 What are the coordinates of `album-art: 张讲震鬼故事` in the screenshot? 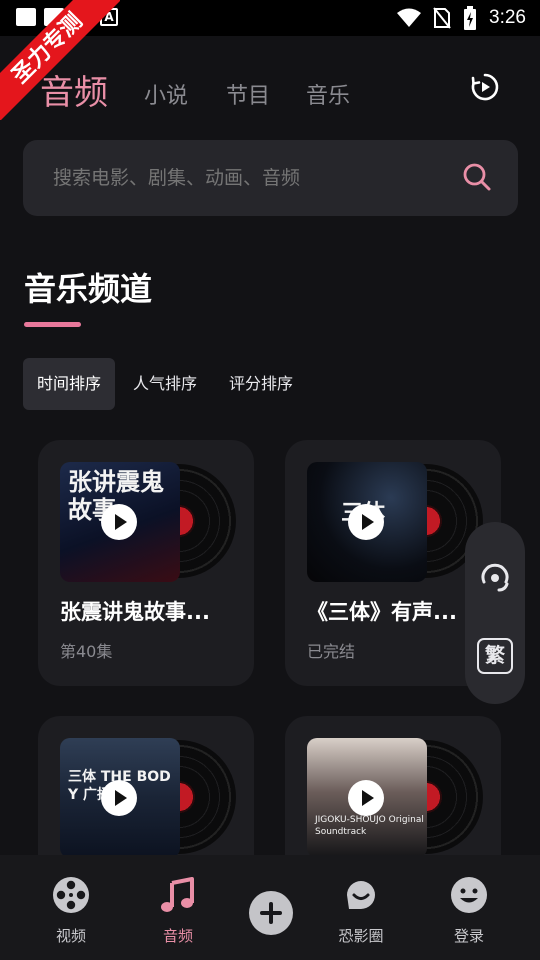 It's located at (148, 523).